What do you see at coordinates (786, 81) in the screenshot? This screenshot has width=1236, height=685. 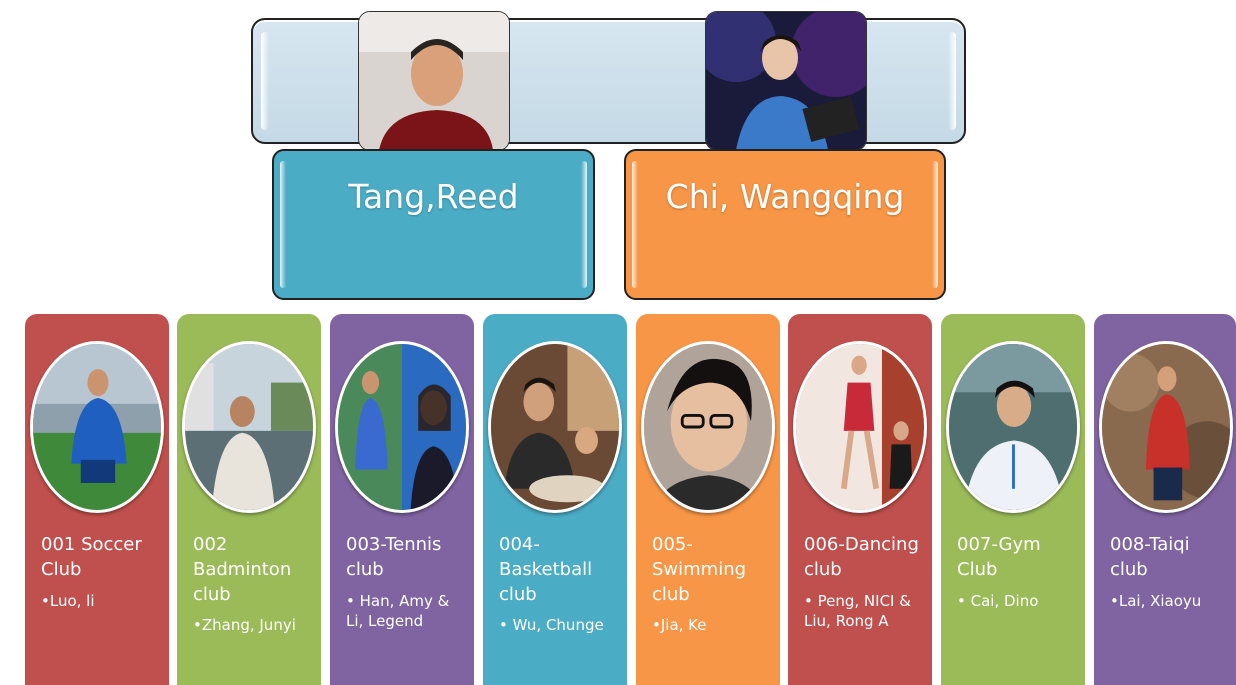 I see `leader-photo-right` at bounding box center [786, 81].